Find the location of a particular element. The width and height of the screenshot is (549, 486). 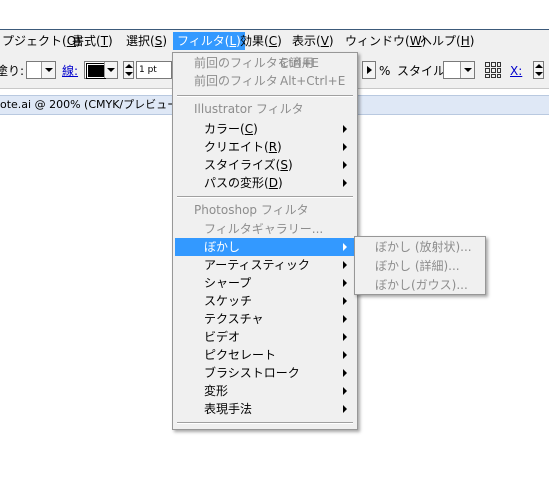

menu-select: 選択(S) is located at coordinates (146, 41).